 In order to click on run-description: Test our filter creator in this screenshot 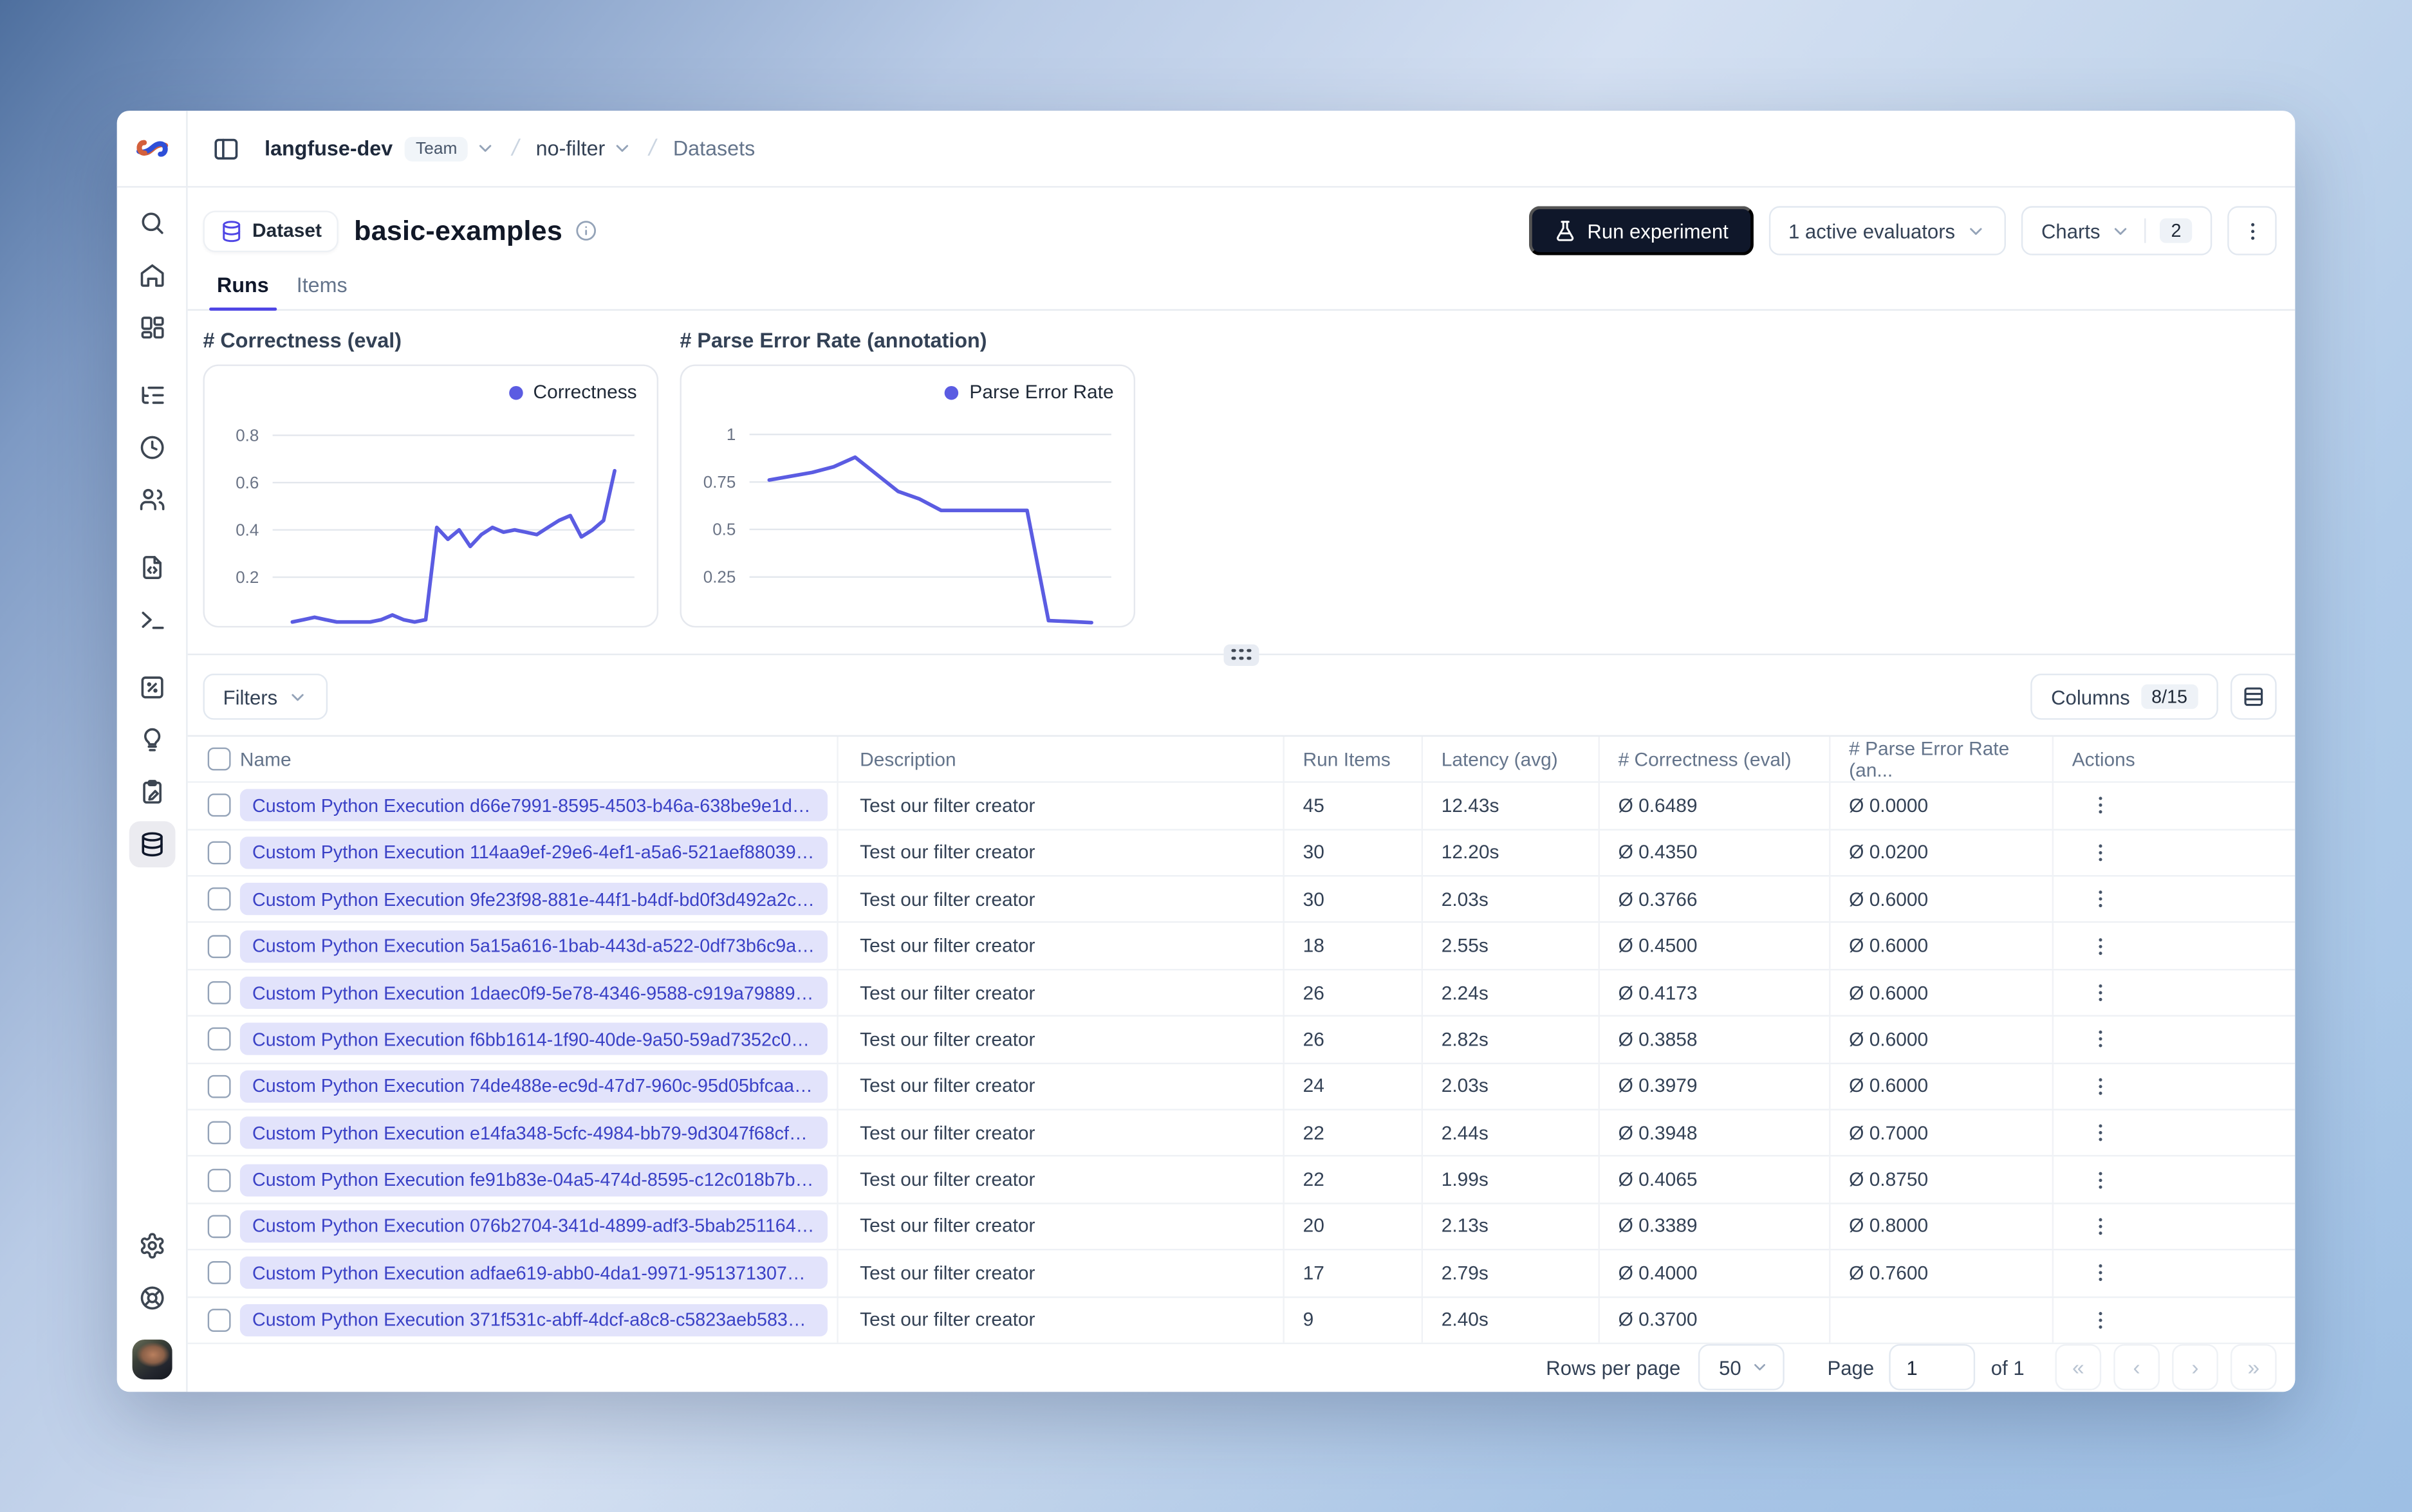, I will do `click(1062, 899)`.